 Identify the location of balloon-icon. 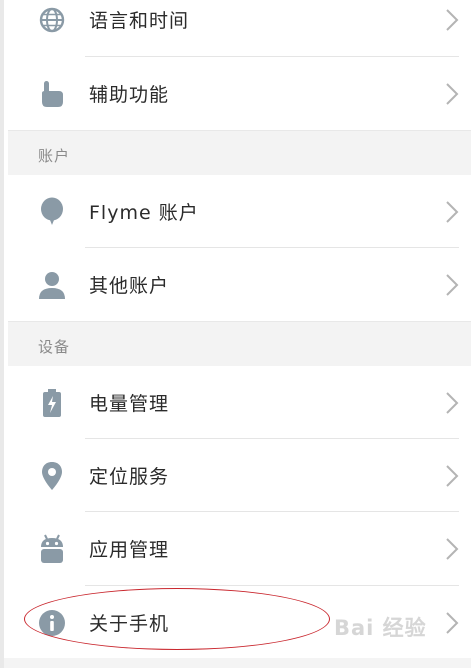
(52, 212).